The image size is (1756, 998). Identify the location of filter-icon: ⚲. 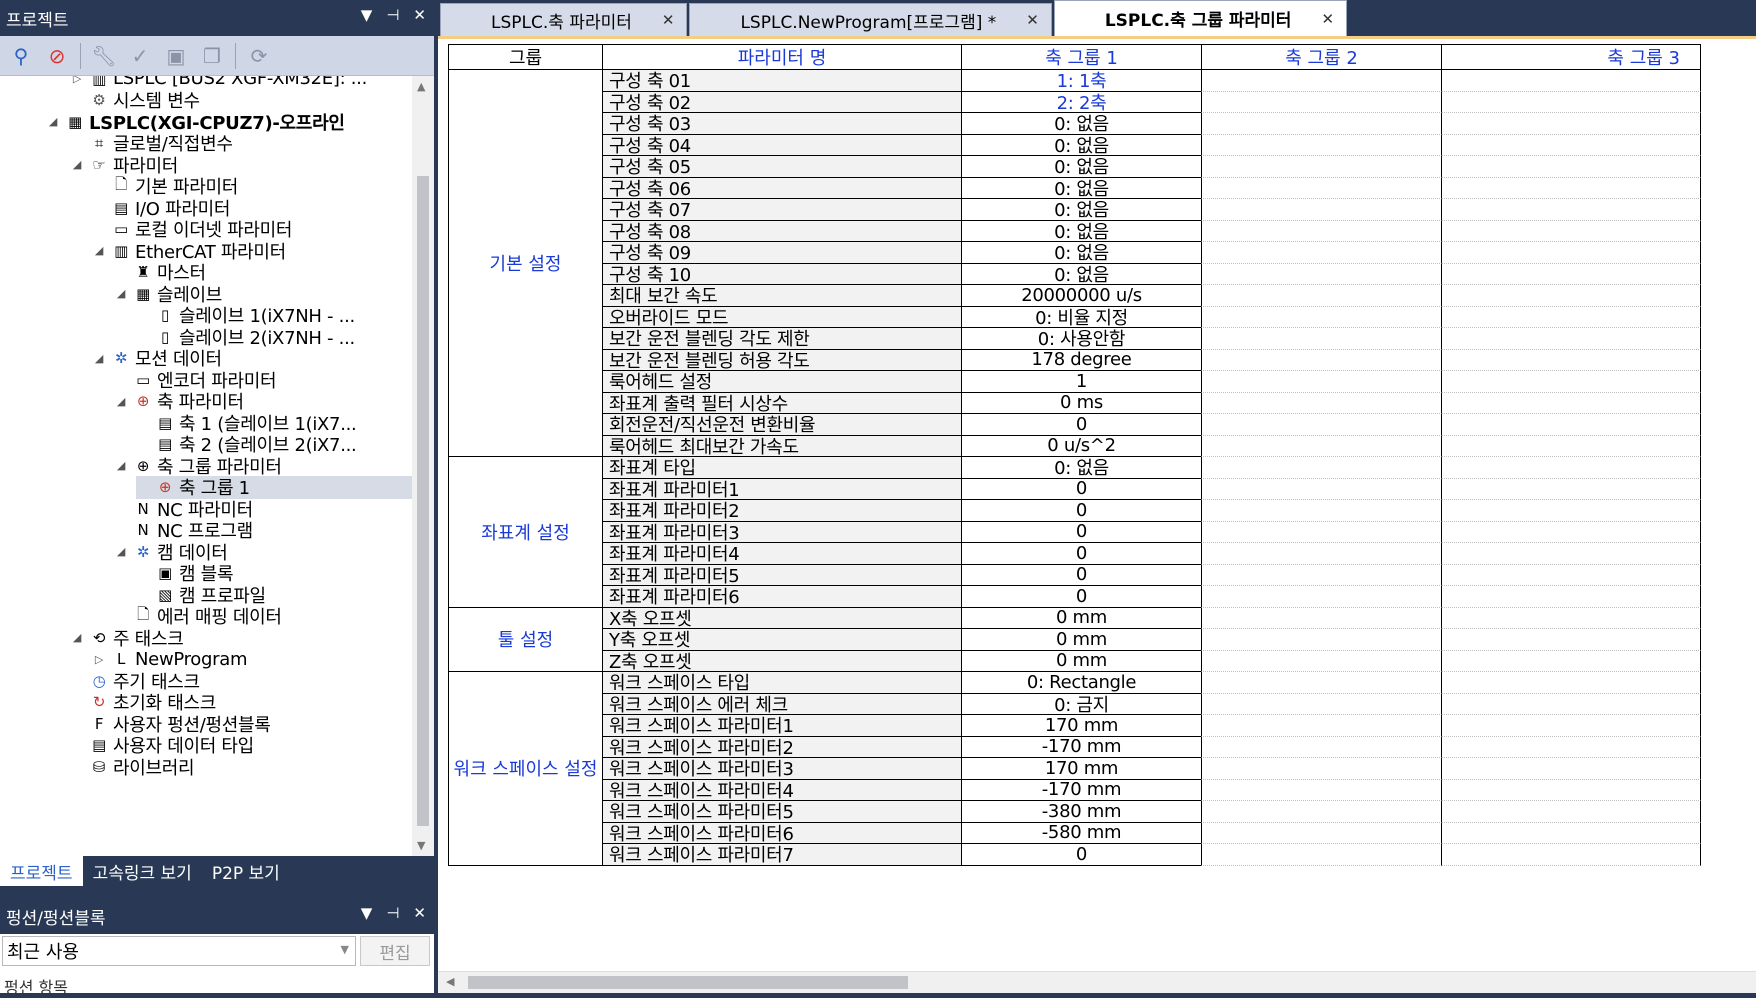
(21, 56).